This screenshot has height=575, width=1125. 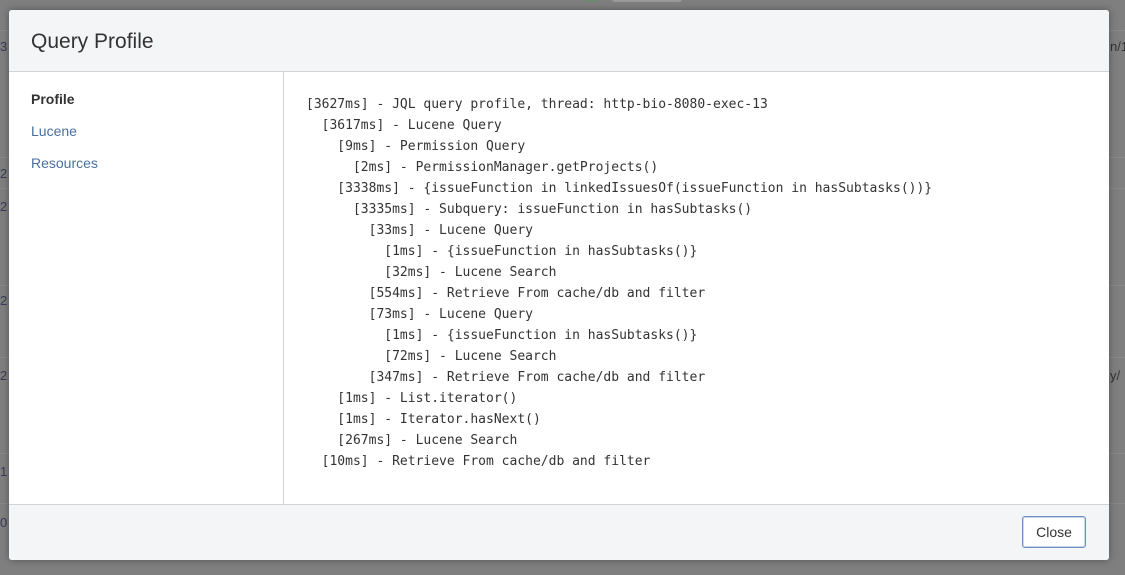 What do you see at coordinates (4, 471) in the screenshot?
I see `background-cell-fragment: 1` at bounding box center [4, 471].